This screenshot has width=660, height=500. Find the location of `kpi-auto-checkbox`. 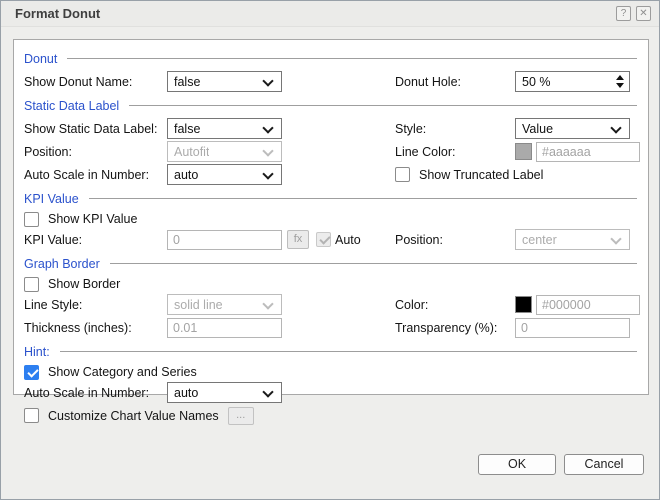

kpi-auto-checkbox is located at coordinates (323, 239).